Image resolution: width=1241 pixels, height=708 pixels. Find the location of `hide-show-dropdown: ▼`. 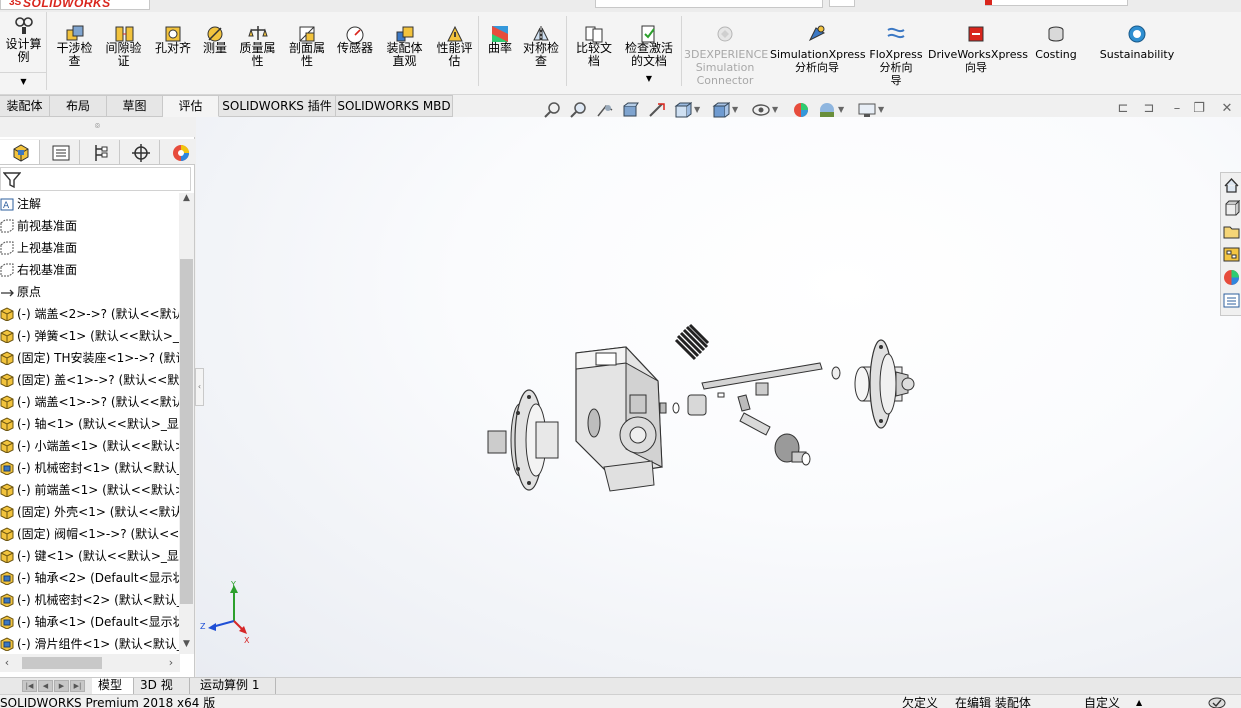

hide-show-dropdown: ▼ is located at coordinates (775, 109).